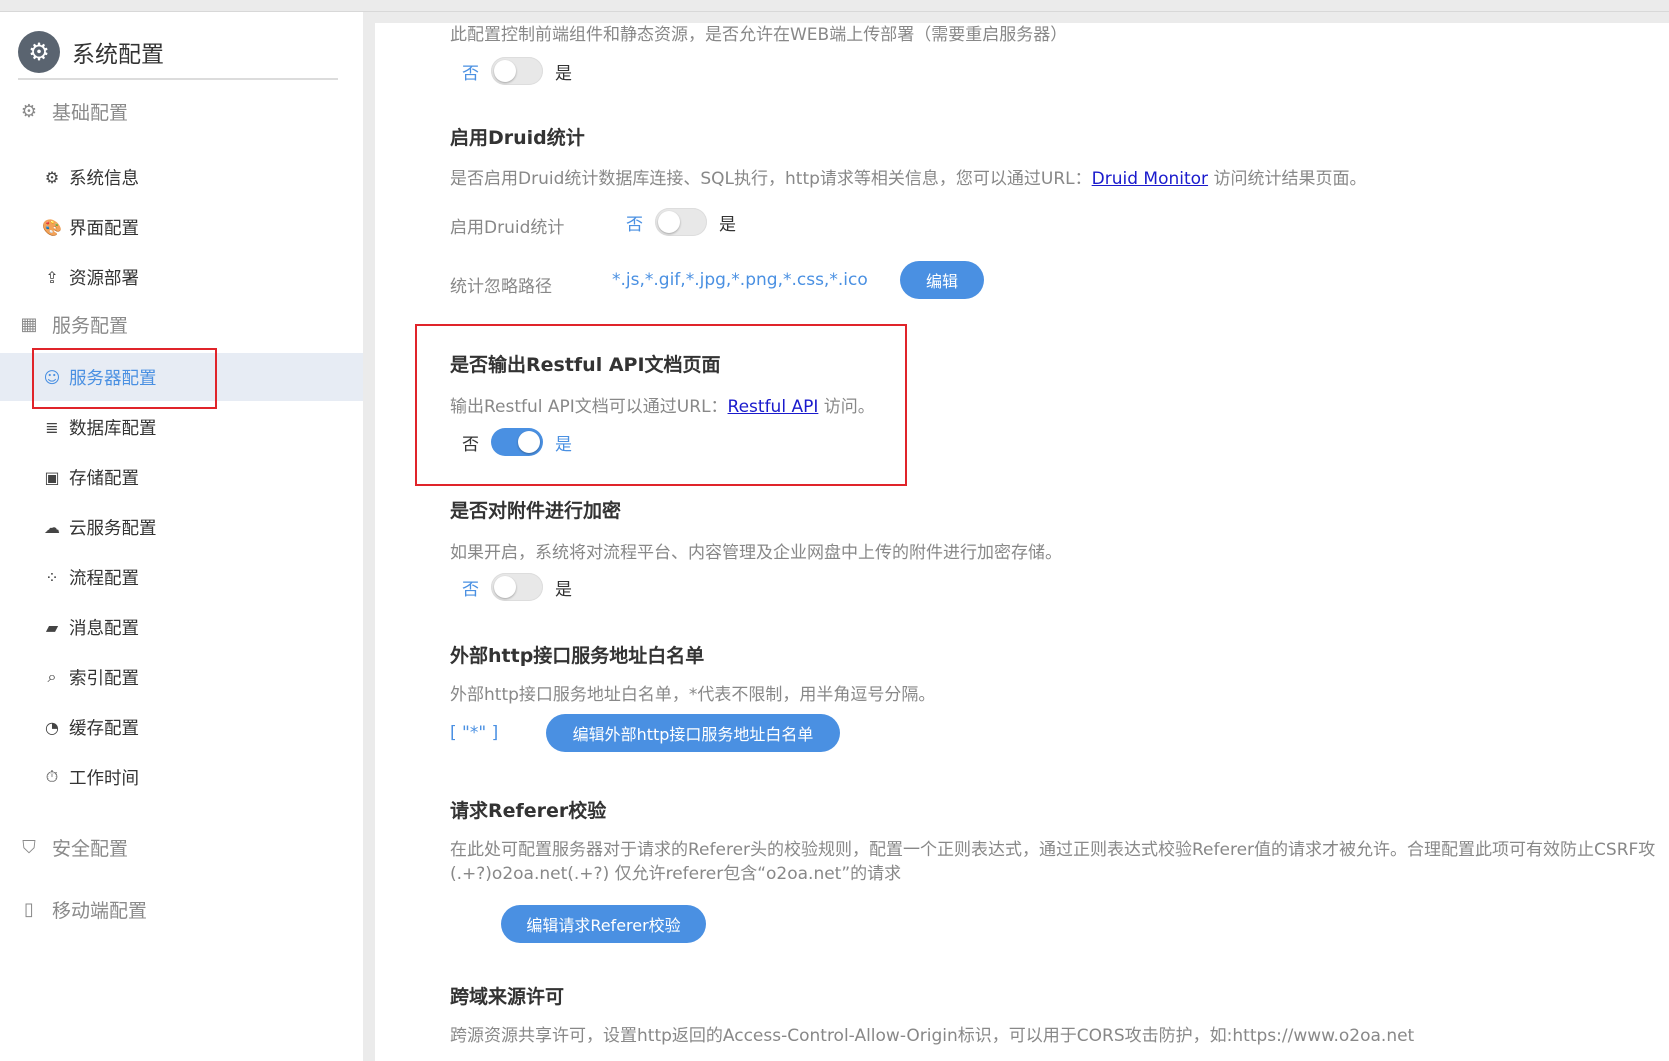 Image resolution: width=1669 pixels, height=1061 pixels. Describe the element at coordinates (693, 695) in the screenshot. I see `whitelist-desc: 外部http接口服务地址白名单，*代表不限制，用半角逗号分隔。` at that location.